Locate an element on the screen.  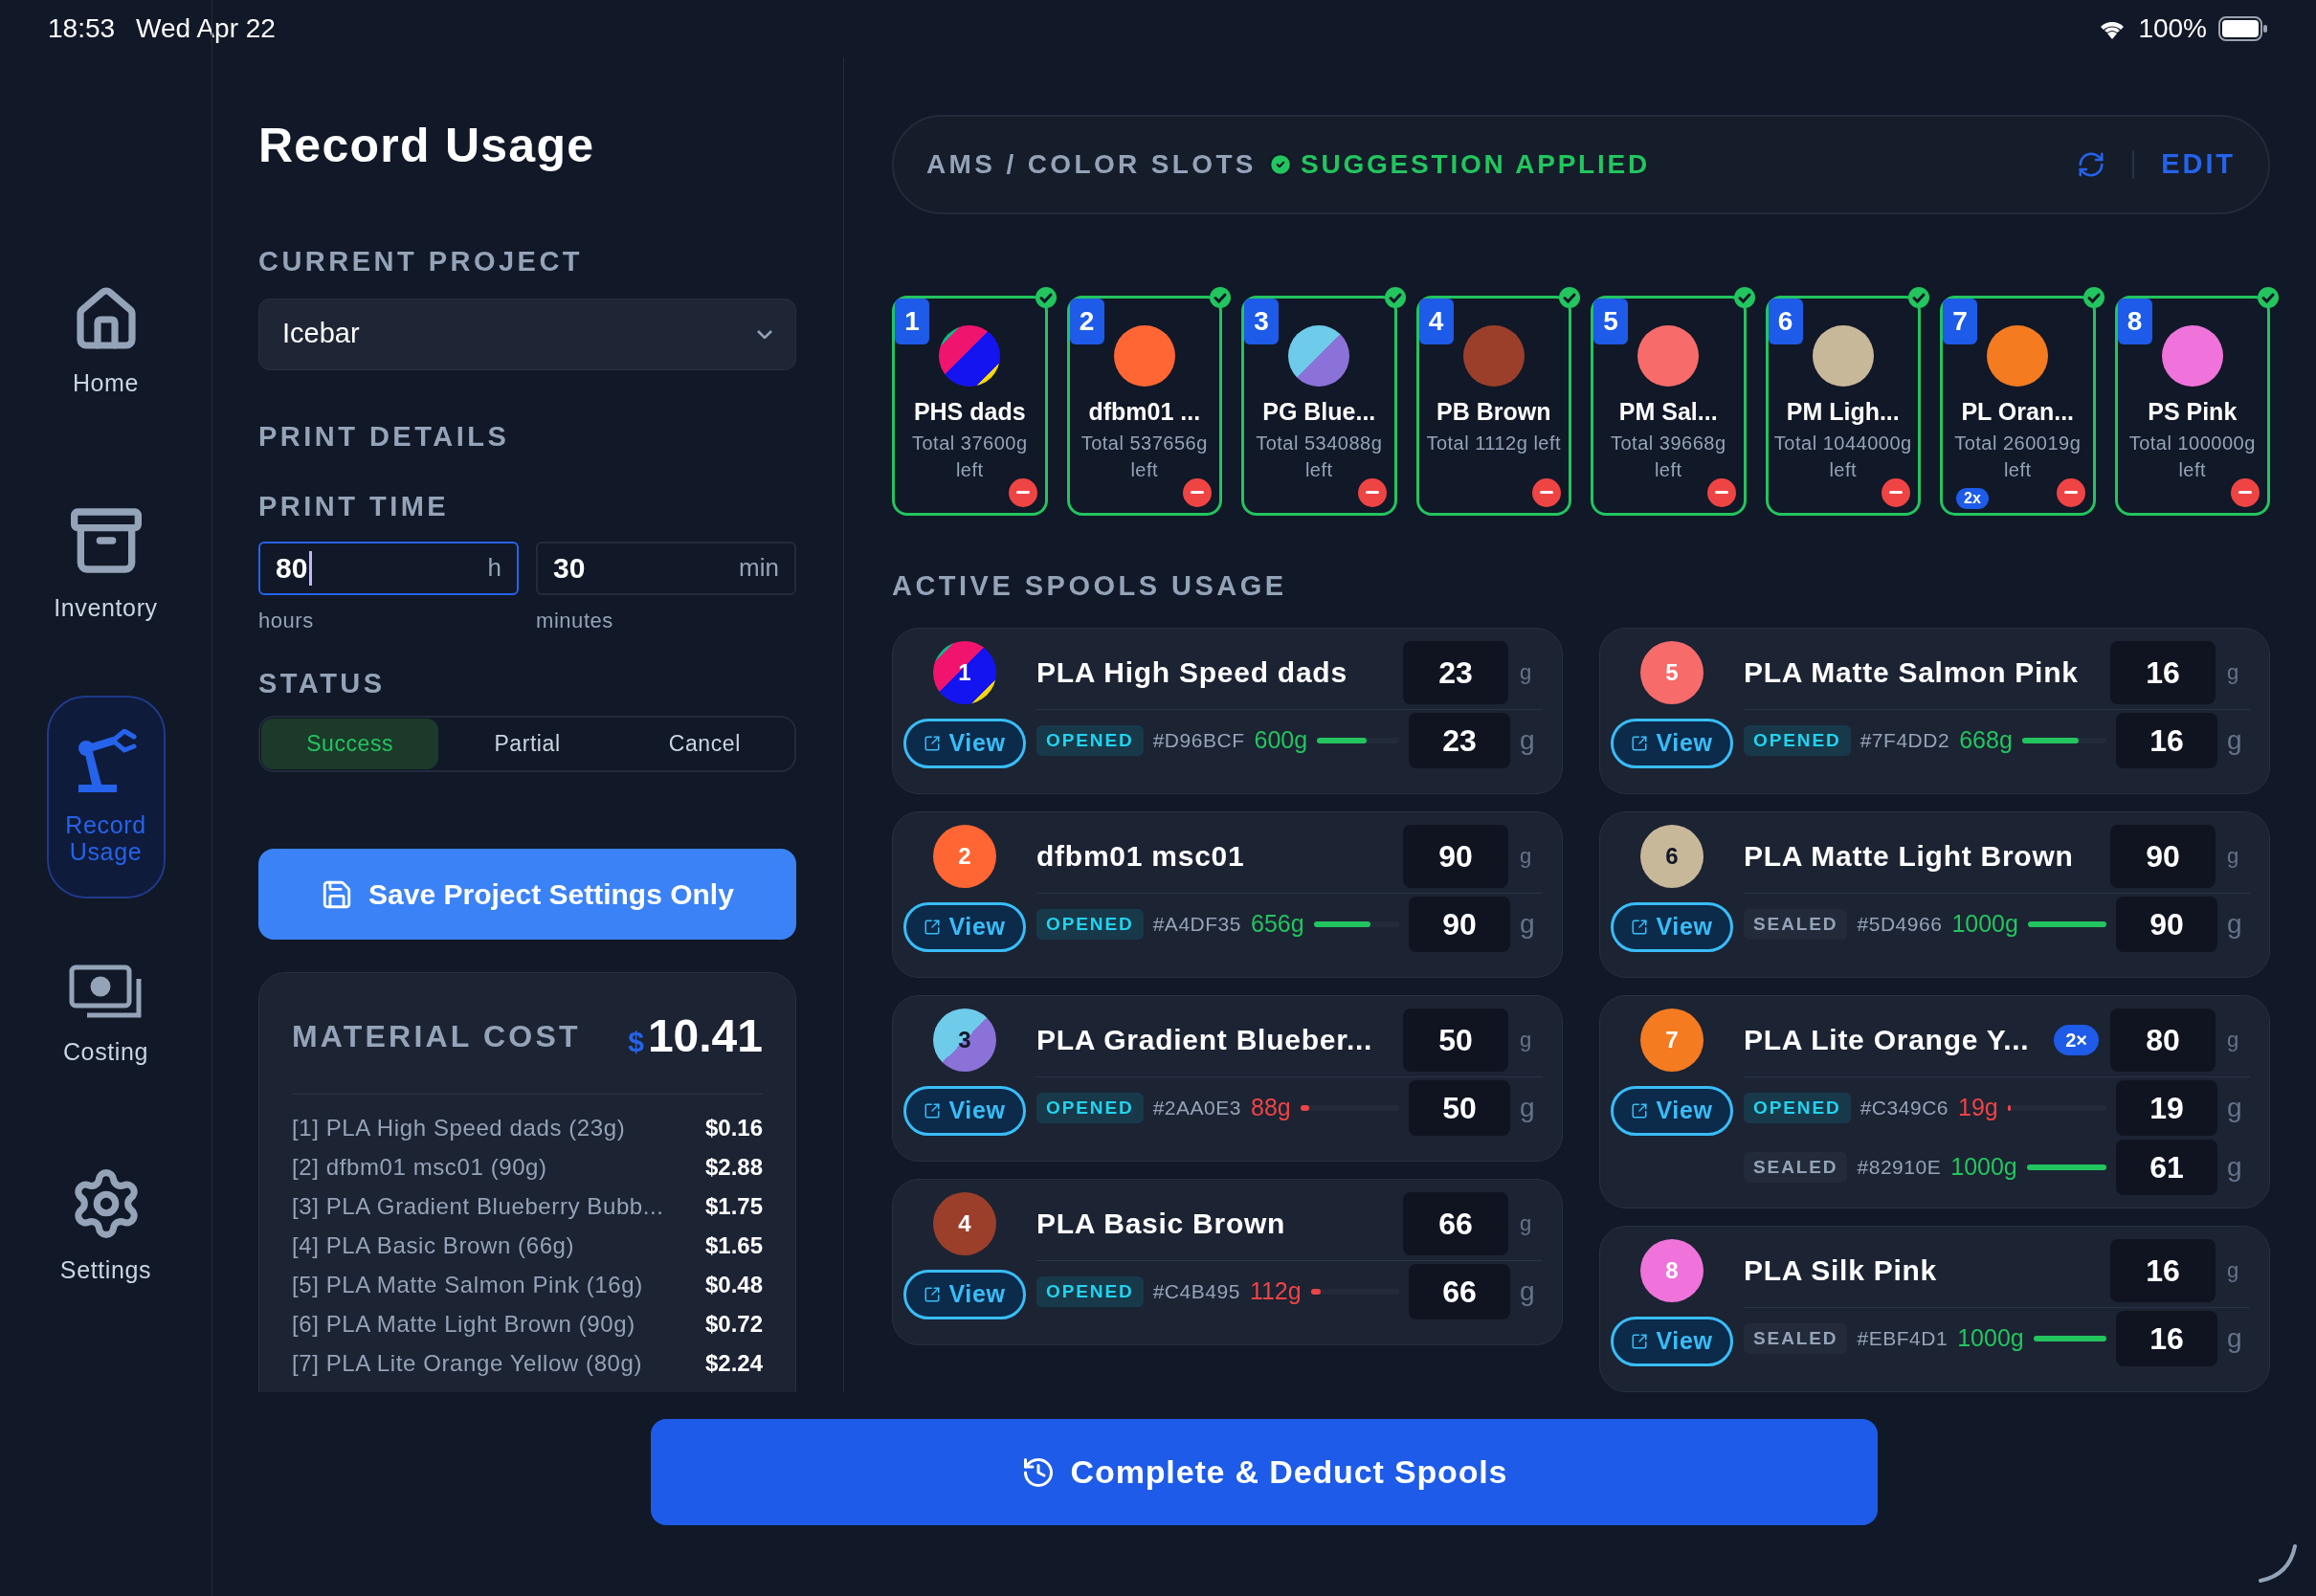
quantity-field: 80 is located at coordinates (2163, 1040).